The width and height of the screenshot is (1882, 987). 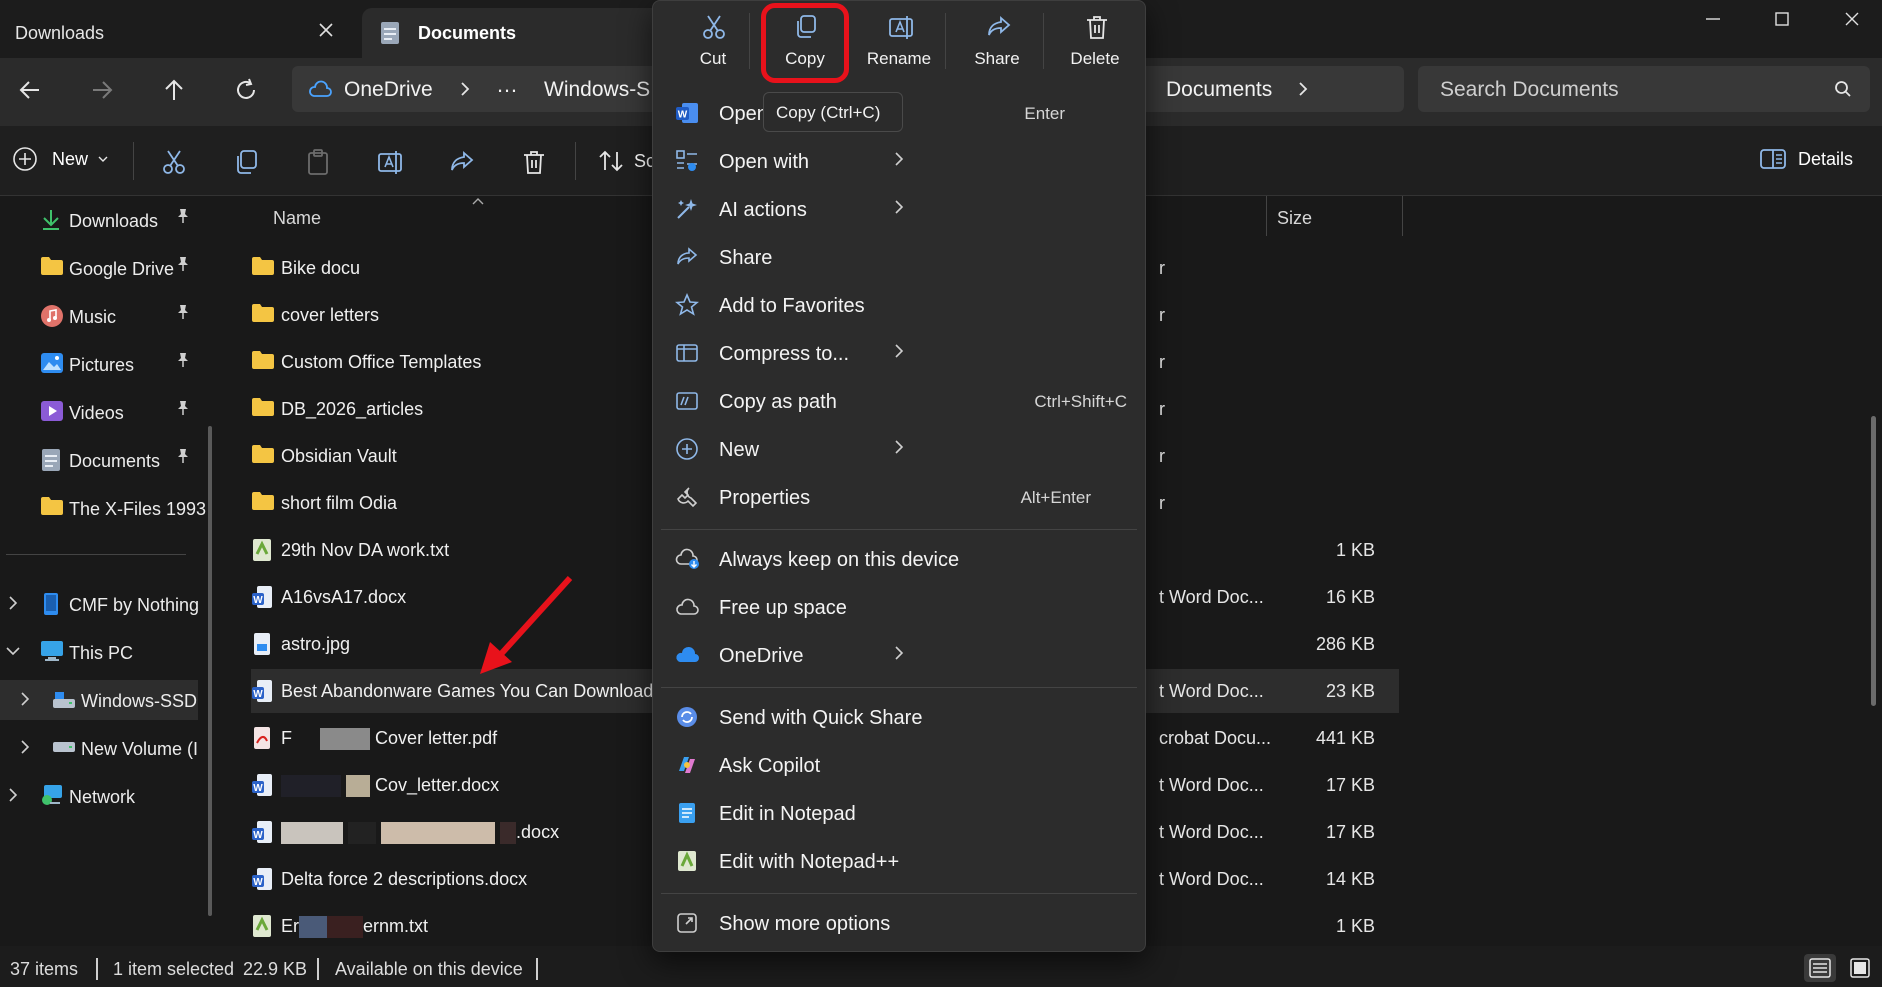 I want to click on sidebar-item-videos: Videos, so click(x=105, y=412).